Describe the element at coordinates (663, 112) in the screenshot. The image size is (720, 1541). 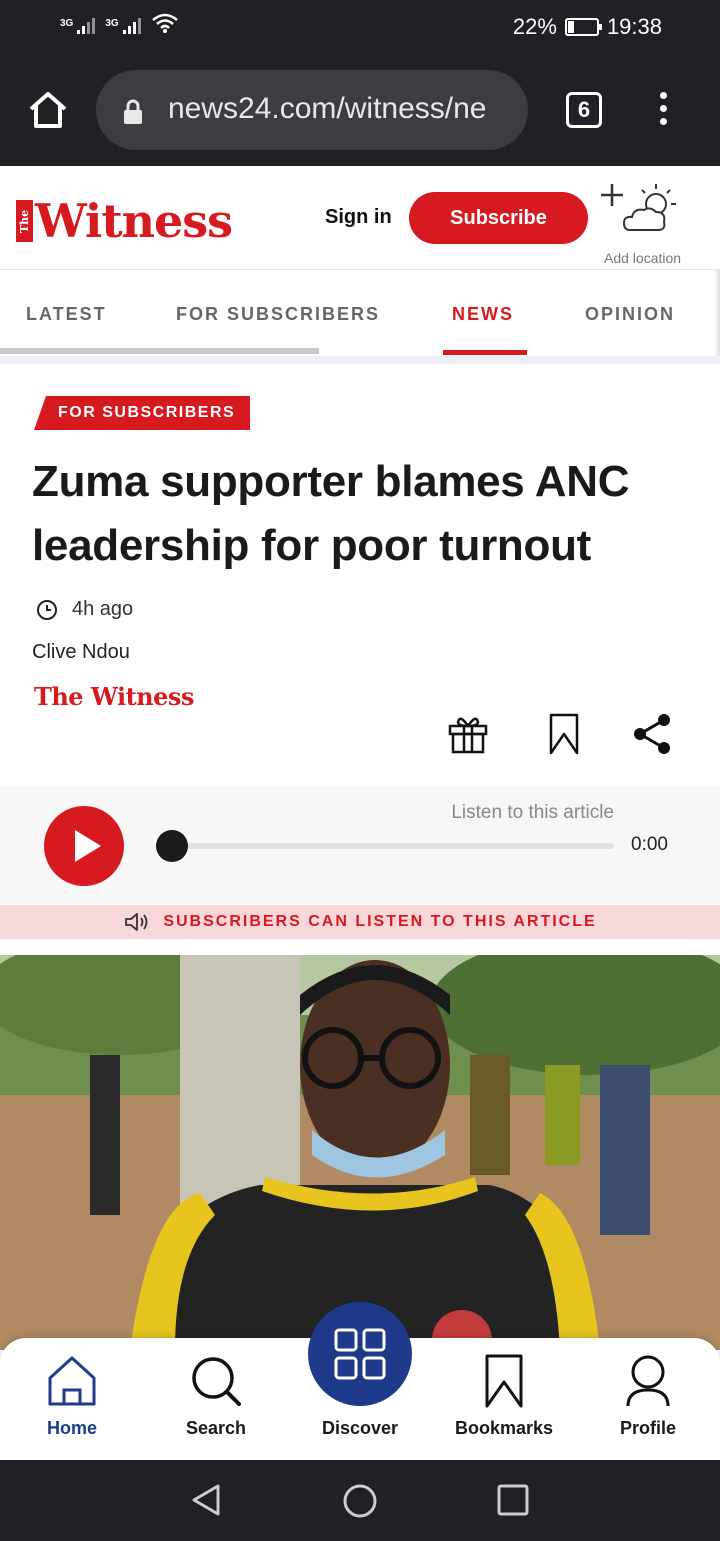
I see `overflow-menu-icon` at that location.